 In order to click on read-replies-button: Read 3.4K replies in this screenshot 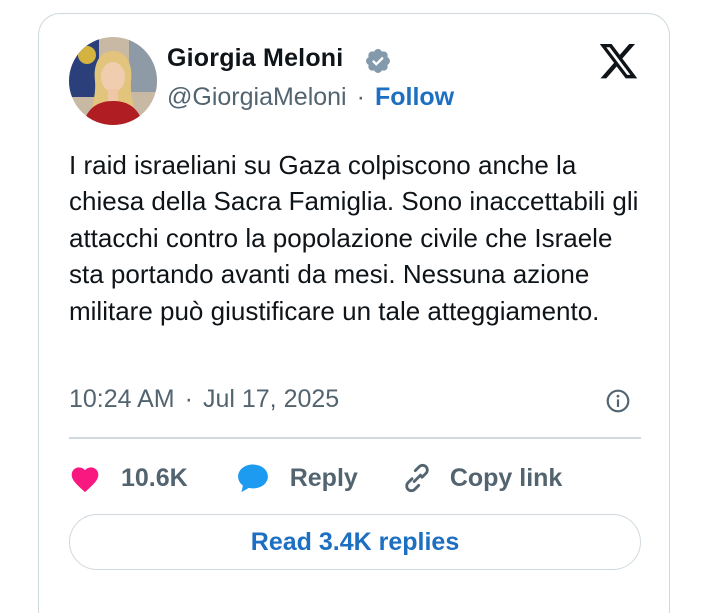, I will do `click(355, 542)`.